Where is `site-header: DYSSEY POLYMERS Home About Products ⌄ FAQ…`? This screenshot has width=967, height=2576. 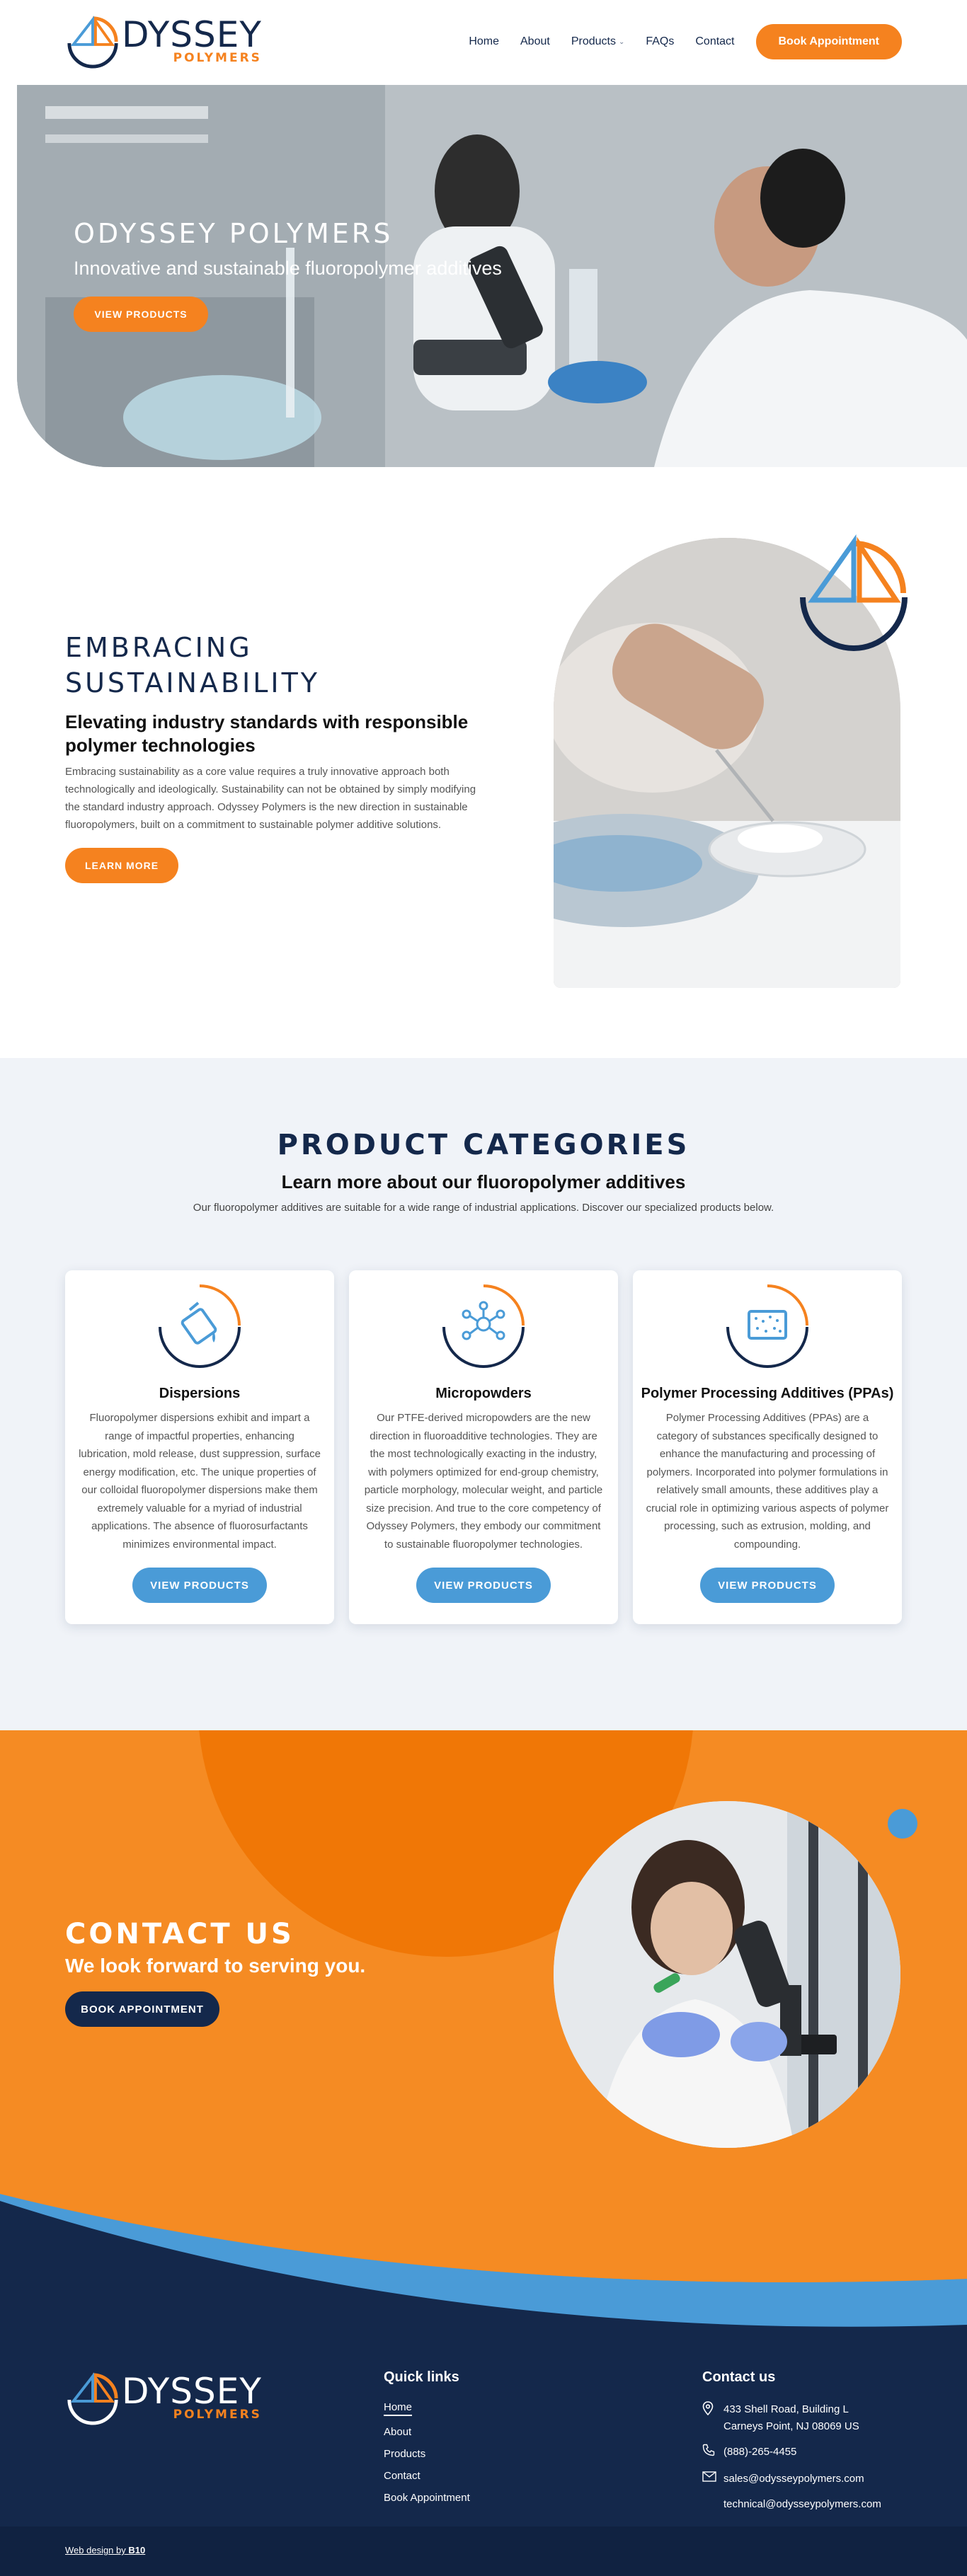
site-header: DYSSEY POLYMERS Home About Products ⌄ FAQ… is located at coordinates (483, 43).